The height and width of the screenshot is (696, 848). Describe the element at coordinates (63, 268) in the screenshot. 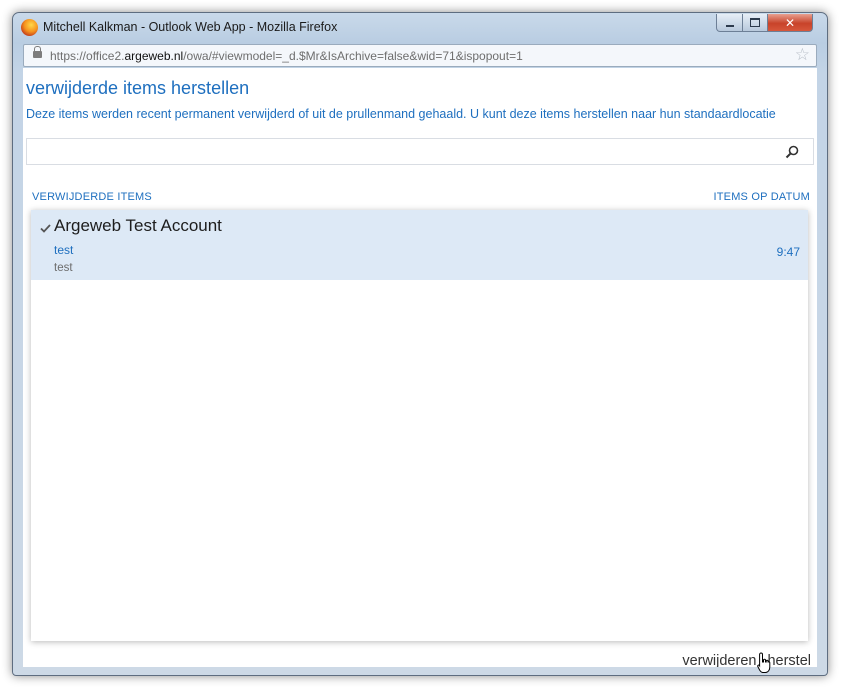

I see `item-preview: test` at that location.